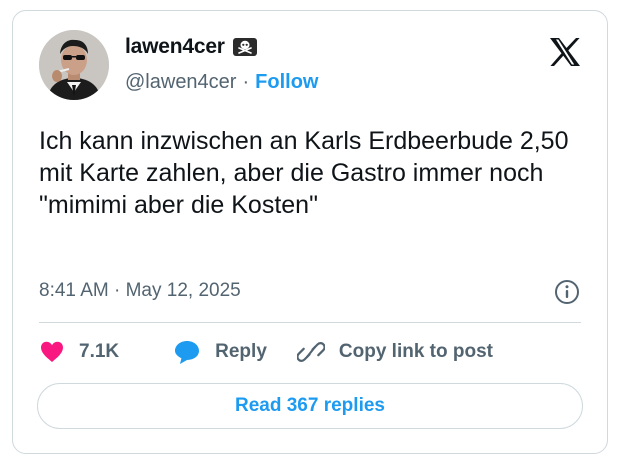  I want to click on author-display-name: lawen4cer, so click(175, 47).